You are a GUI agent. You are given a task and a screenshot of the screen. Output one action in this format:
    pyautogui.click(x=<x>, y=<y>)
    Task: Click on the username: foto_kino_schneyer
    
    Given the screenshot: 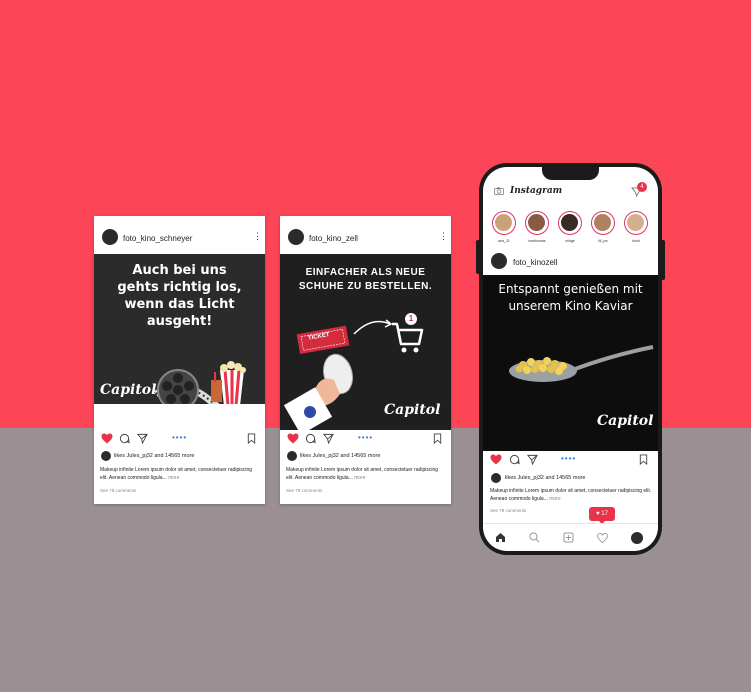 What is the action you would take?
    pyautogui.click(x=157, y=238)
    